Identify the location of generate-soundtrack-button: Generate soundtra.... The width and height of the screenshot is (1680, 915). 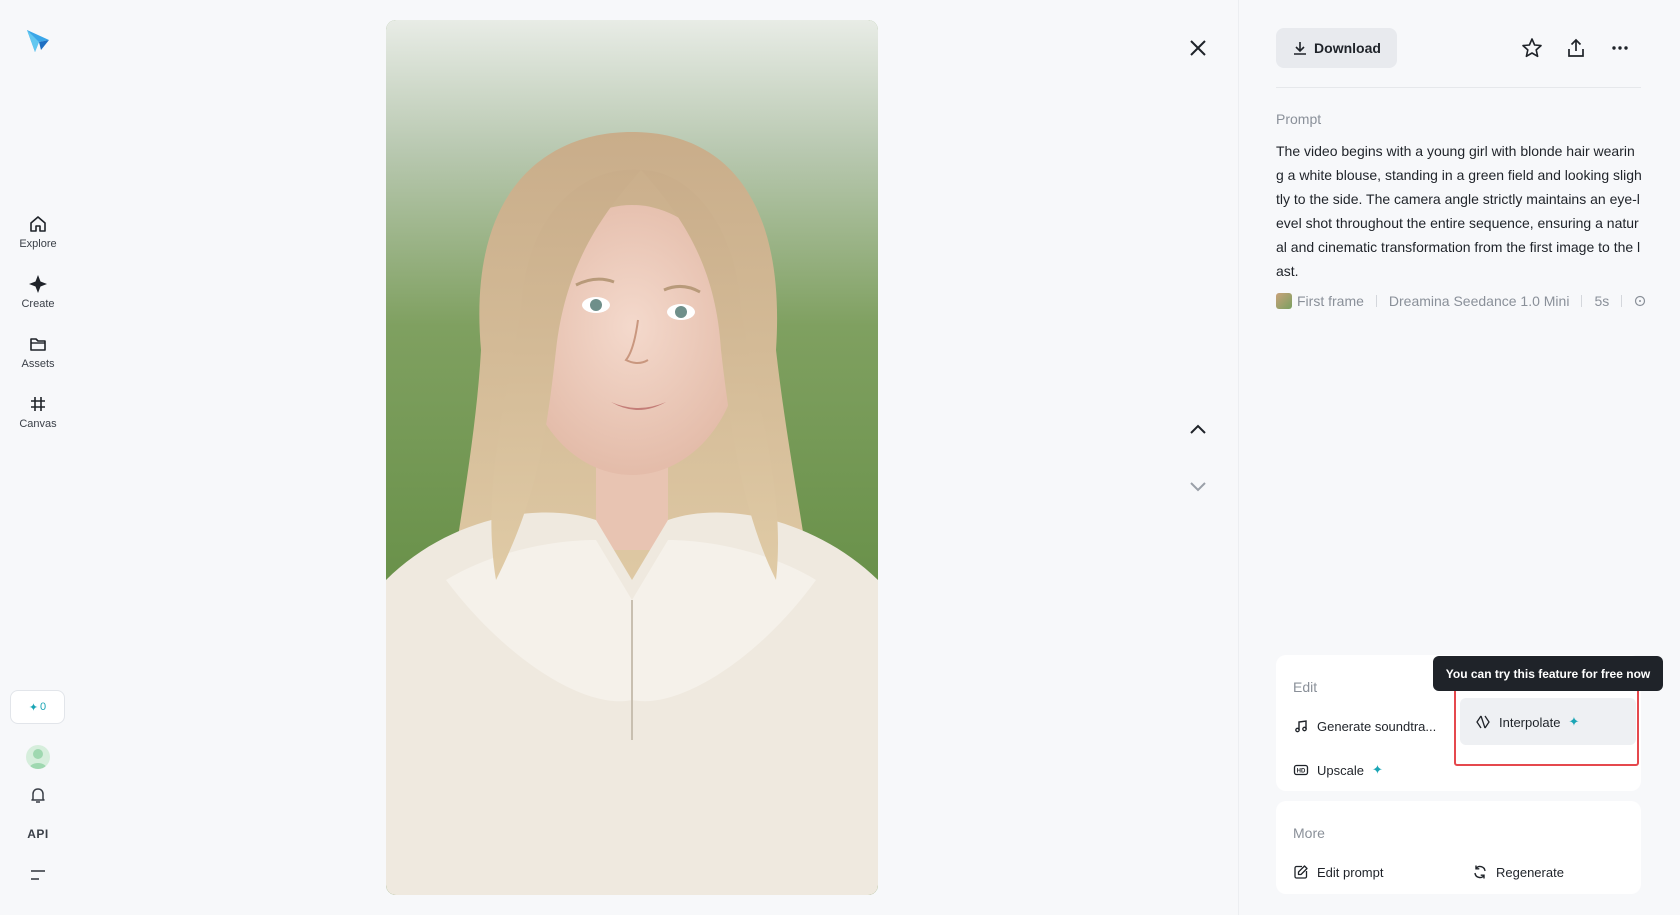
(1364, 726).